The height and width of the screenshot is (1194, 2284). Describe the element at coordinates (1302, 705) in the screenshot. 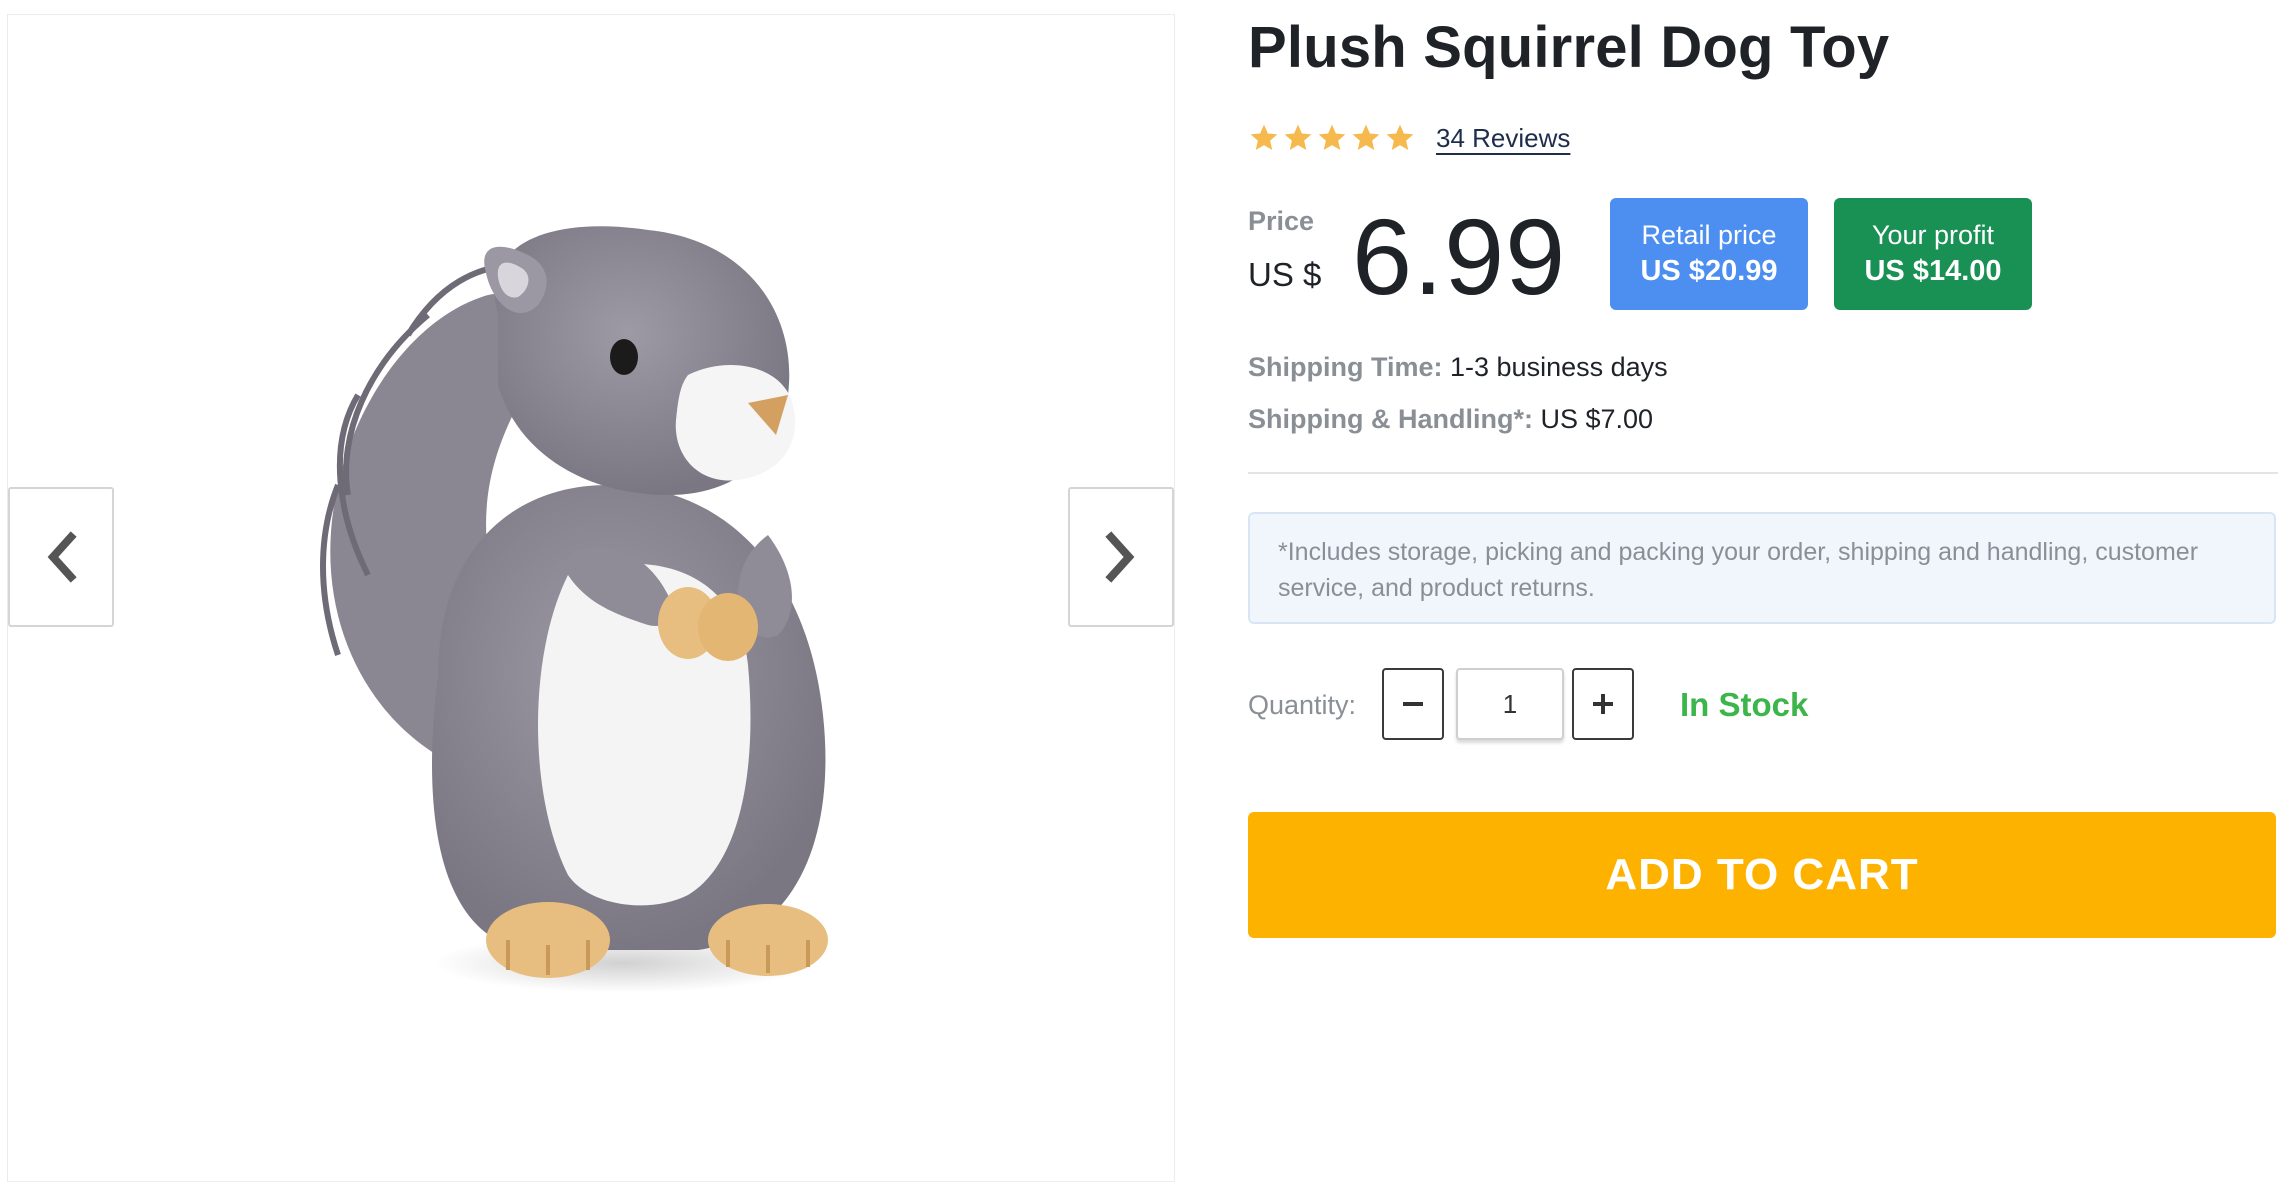

I see `quantity-label: Quantity:` at that location.